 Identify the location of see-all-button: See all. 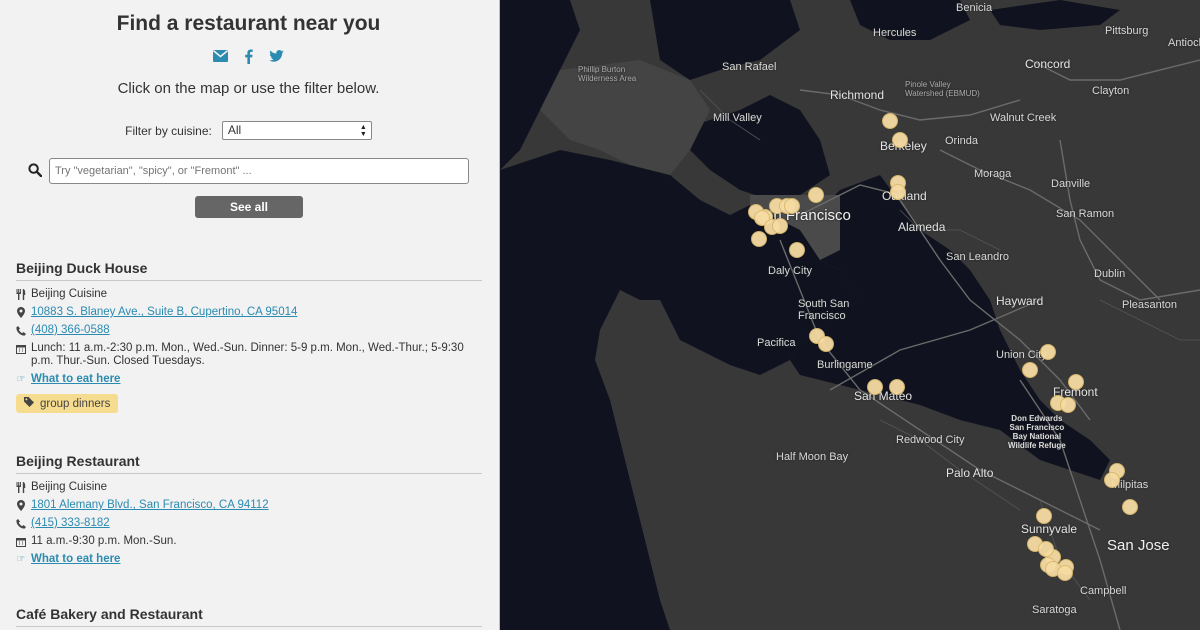
(249, 207).